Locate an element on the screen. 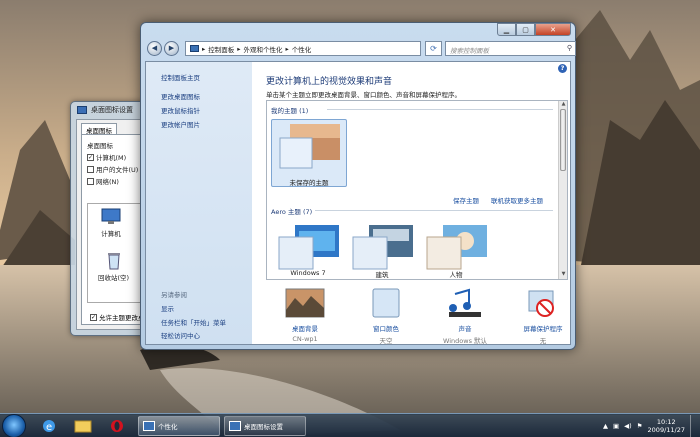 The width and height of the screenshot is (700, 437). taskbar-item-personalization: 个性化 is located at coordinates (179, 426).